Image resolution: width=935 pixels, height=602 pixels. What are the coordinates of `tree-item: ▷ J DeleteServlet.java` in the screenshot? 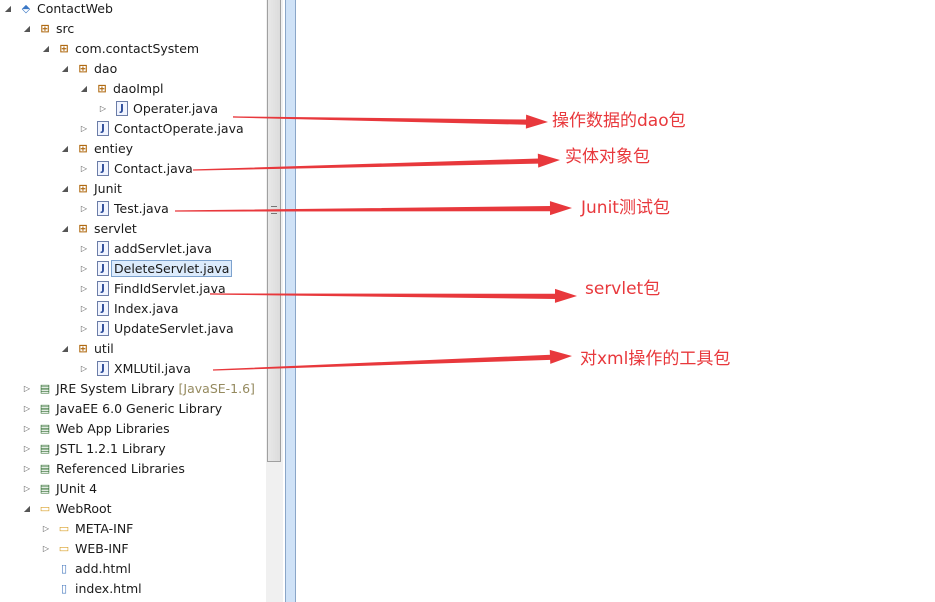 It's located at (155, 268).